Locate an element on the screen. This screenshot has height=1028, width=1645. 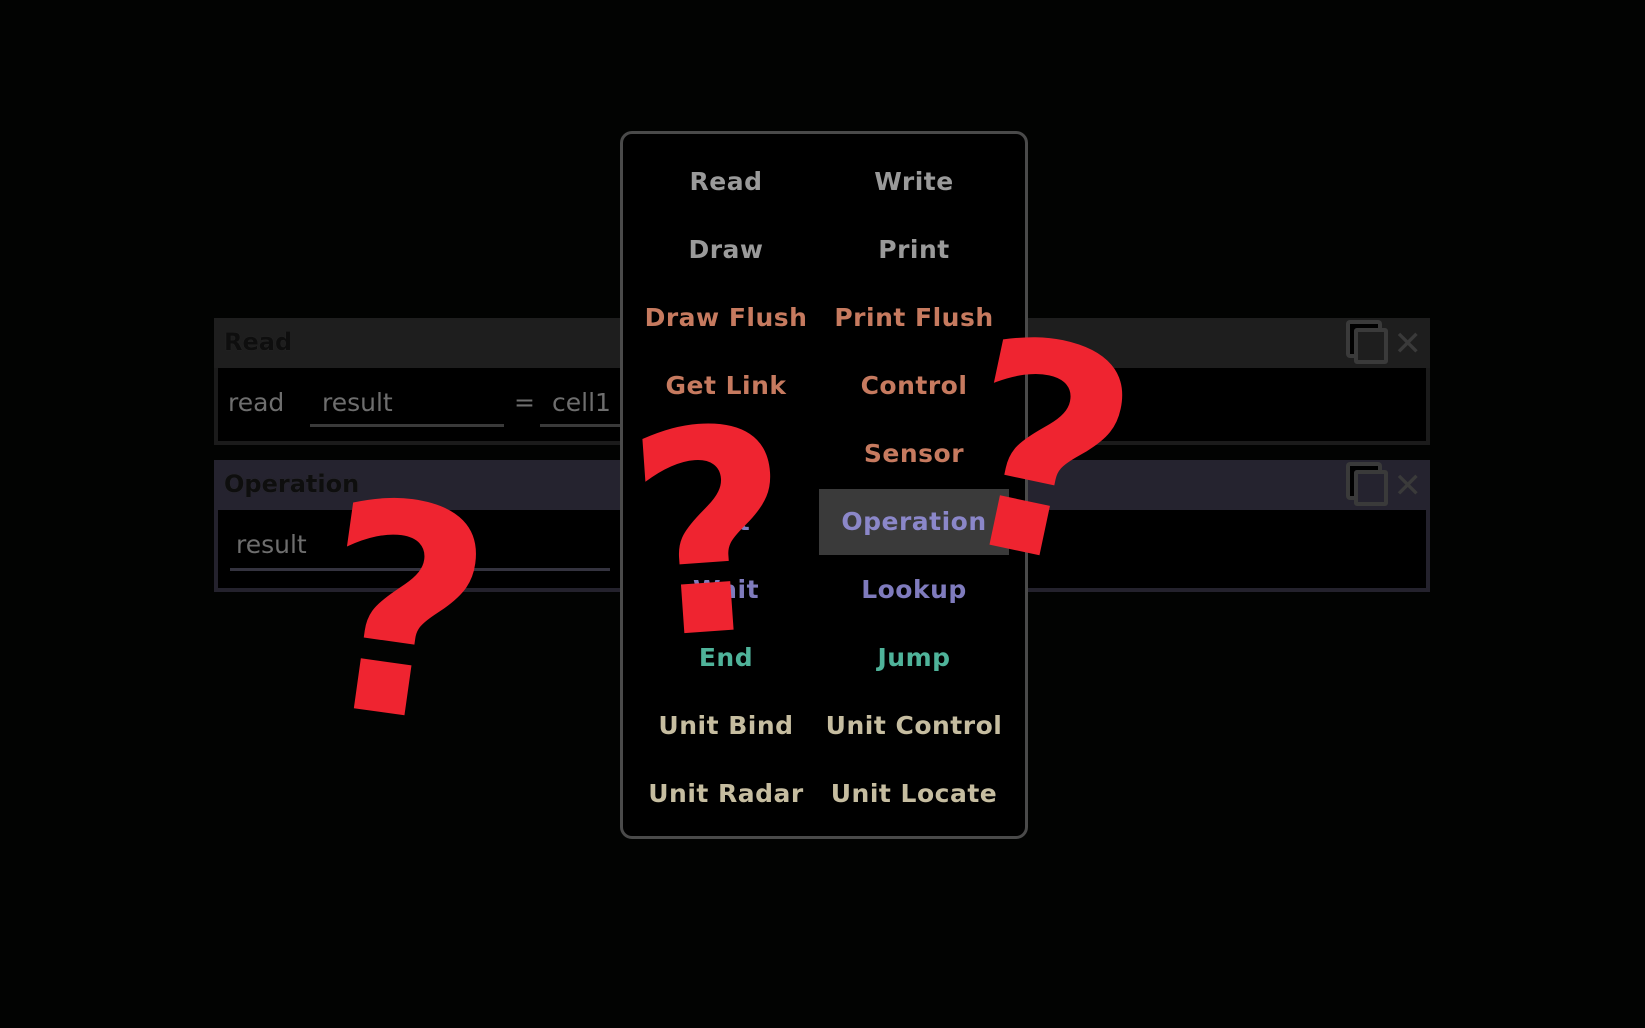
output-field: result is located at coordinates (357, 402).